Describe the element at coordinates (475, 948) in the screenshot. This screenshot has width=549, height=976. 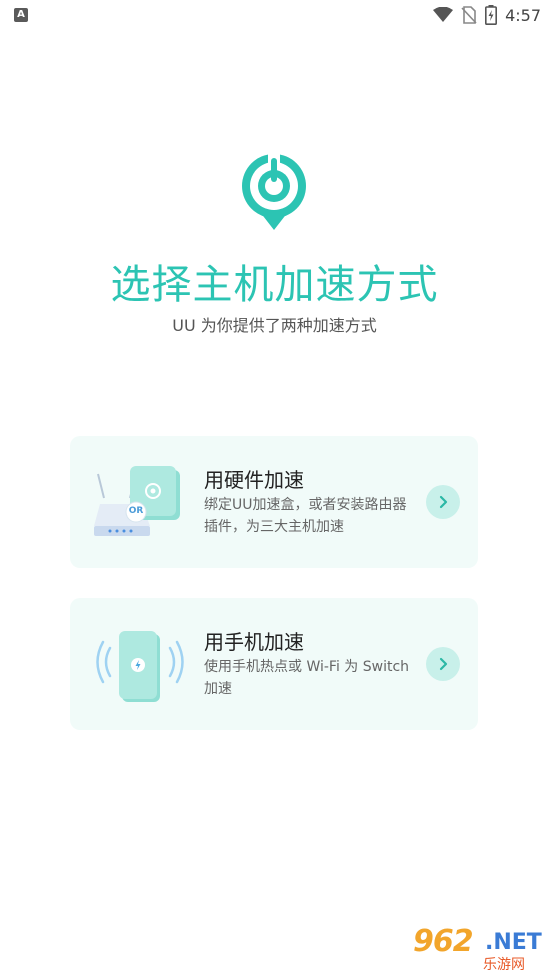
I see `site-watermark: 962 .NET 乐游网` at that location.